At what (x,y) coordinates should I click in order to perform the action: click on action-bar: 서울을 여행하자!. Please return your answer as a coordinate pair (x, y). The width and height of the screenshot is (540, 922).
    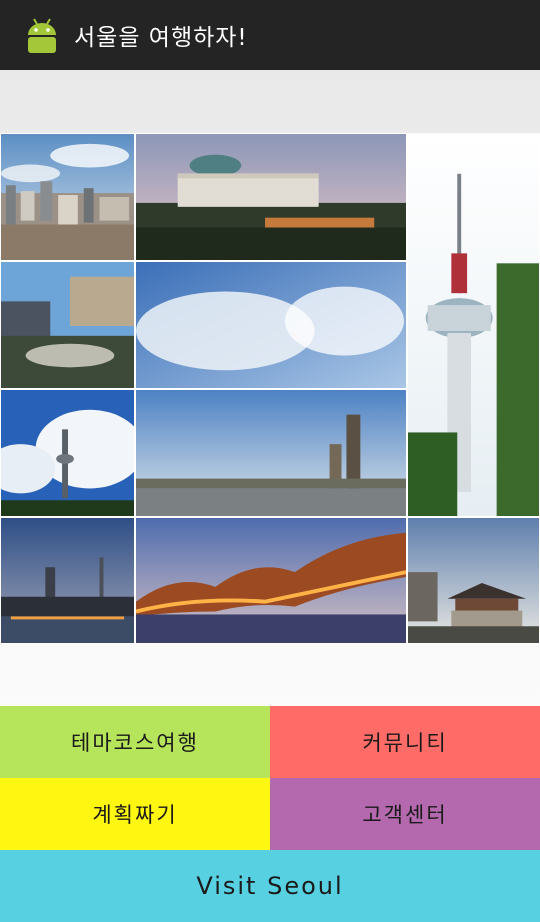
    Looking at the image, I should click on (270, 35).